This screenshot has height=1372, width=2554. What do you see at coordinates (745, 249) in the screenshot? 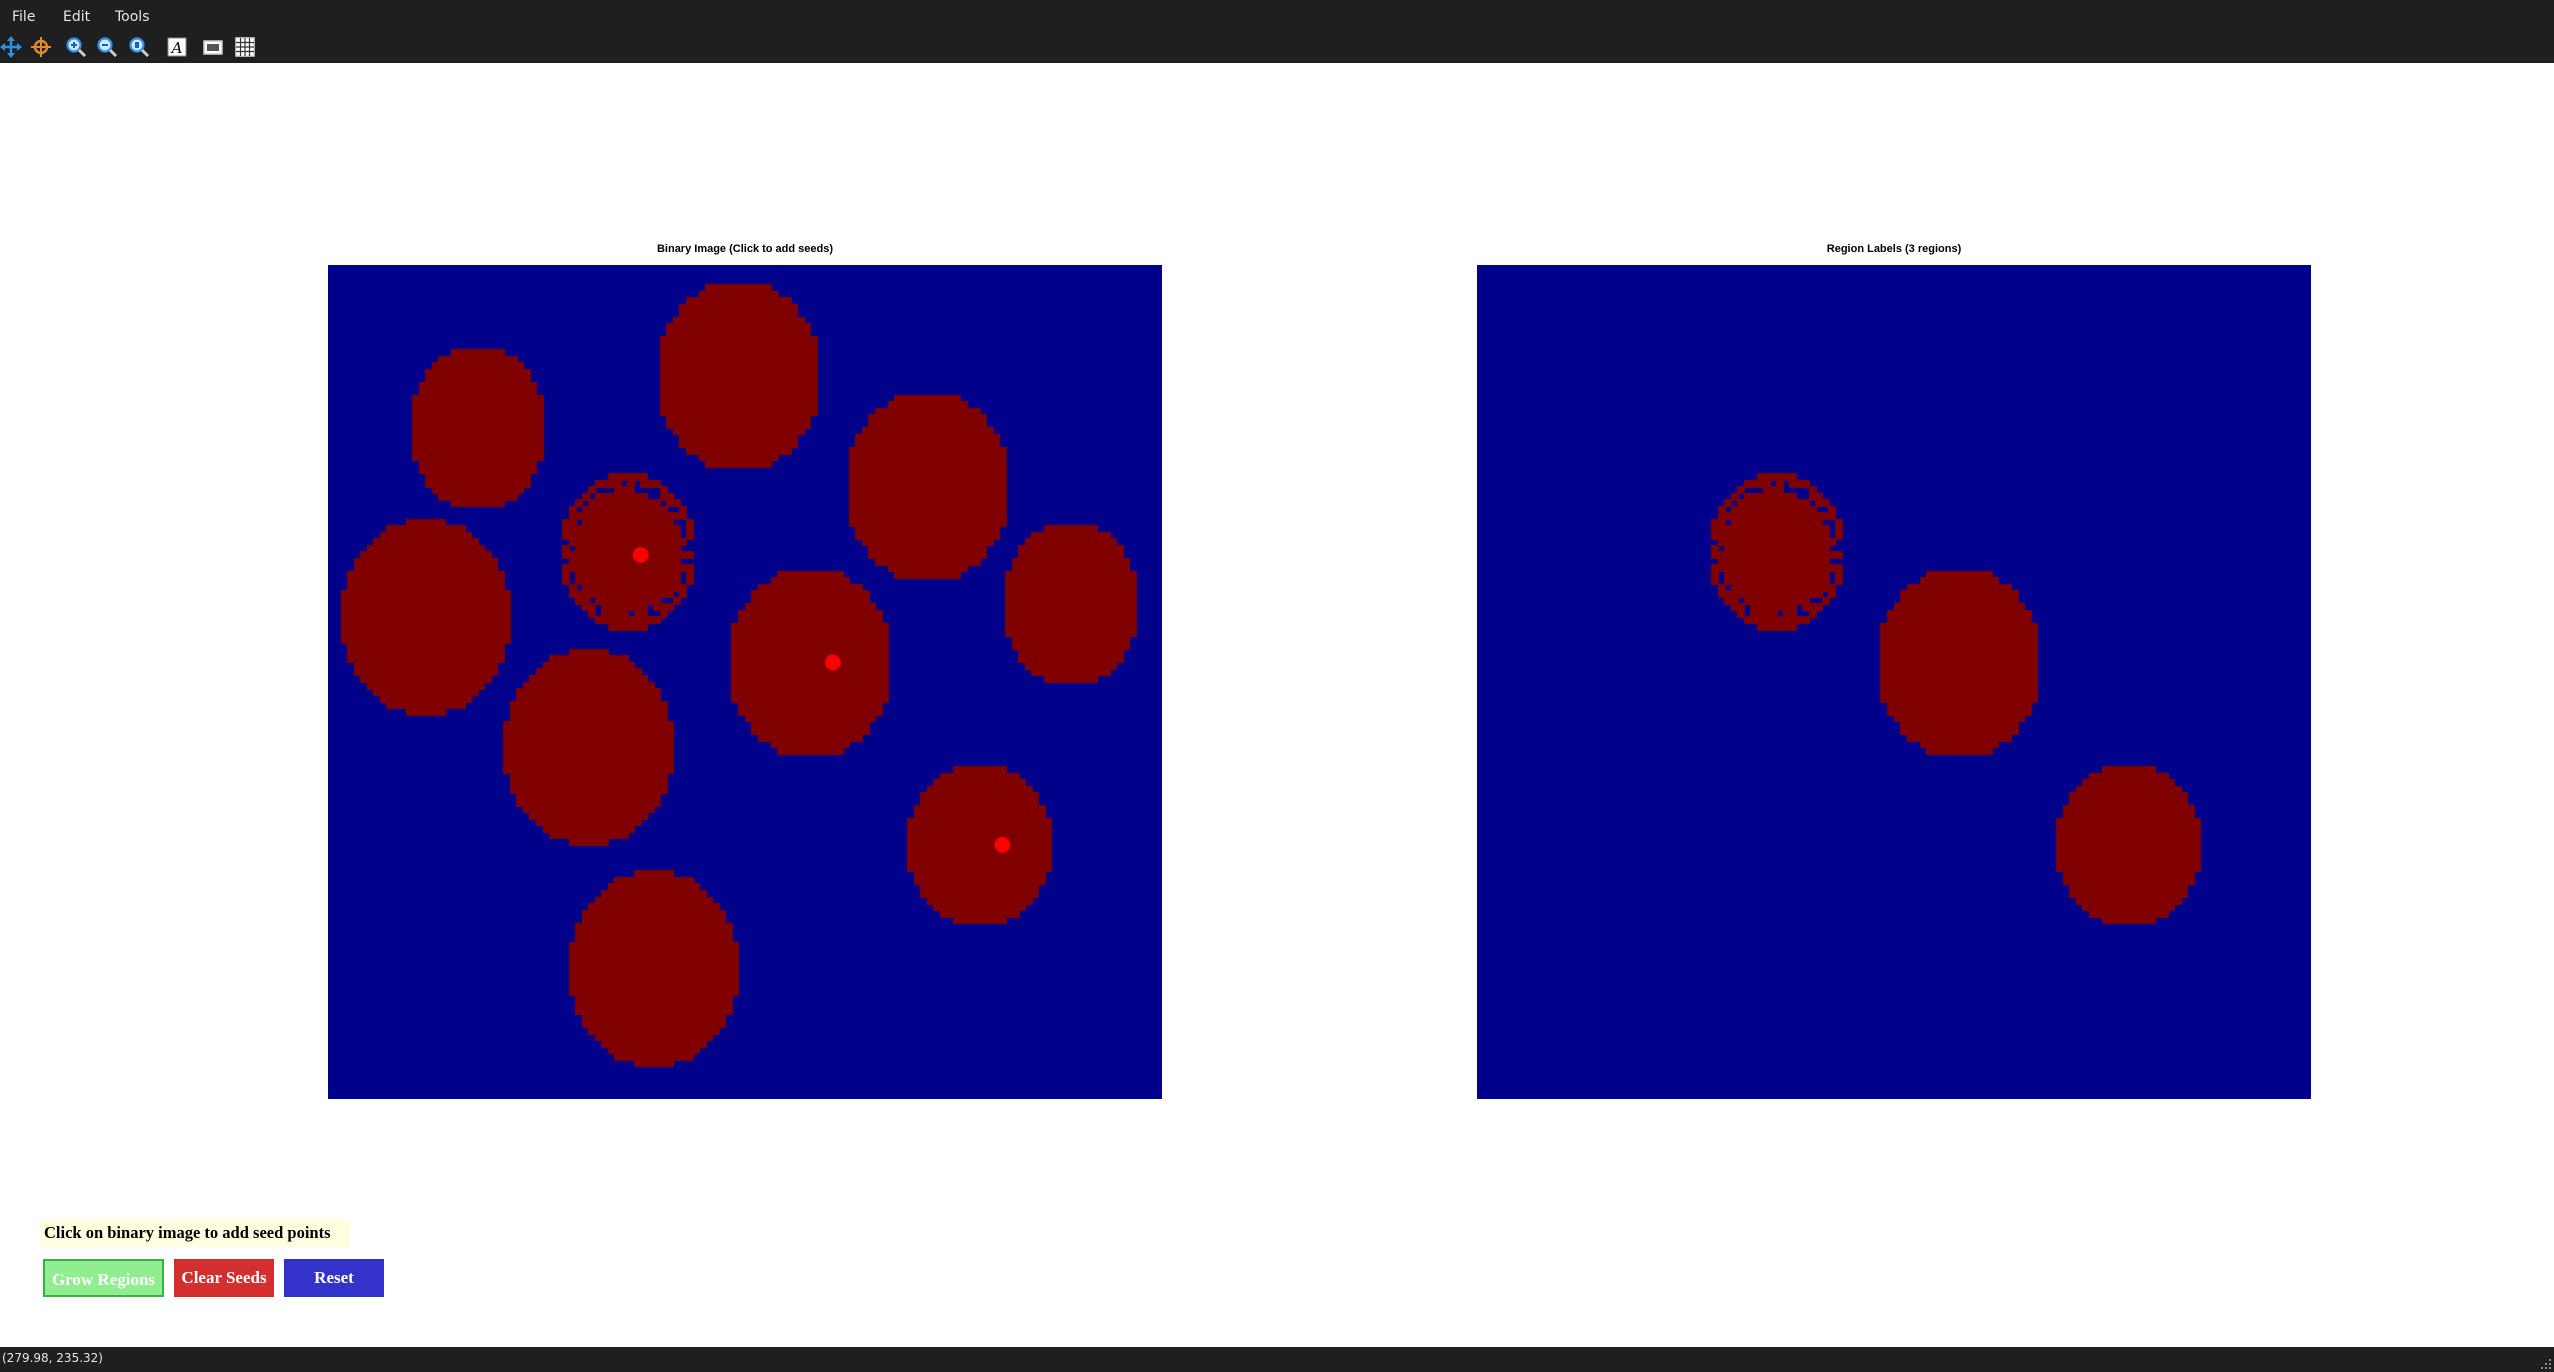
I see `left-plot-title: Binary Image (Click to add seeds)` at bounding box center [745, 249].